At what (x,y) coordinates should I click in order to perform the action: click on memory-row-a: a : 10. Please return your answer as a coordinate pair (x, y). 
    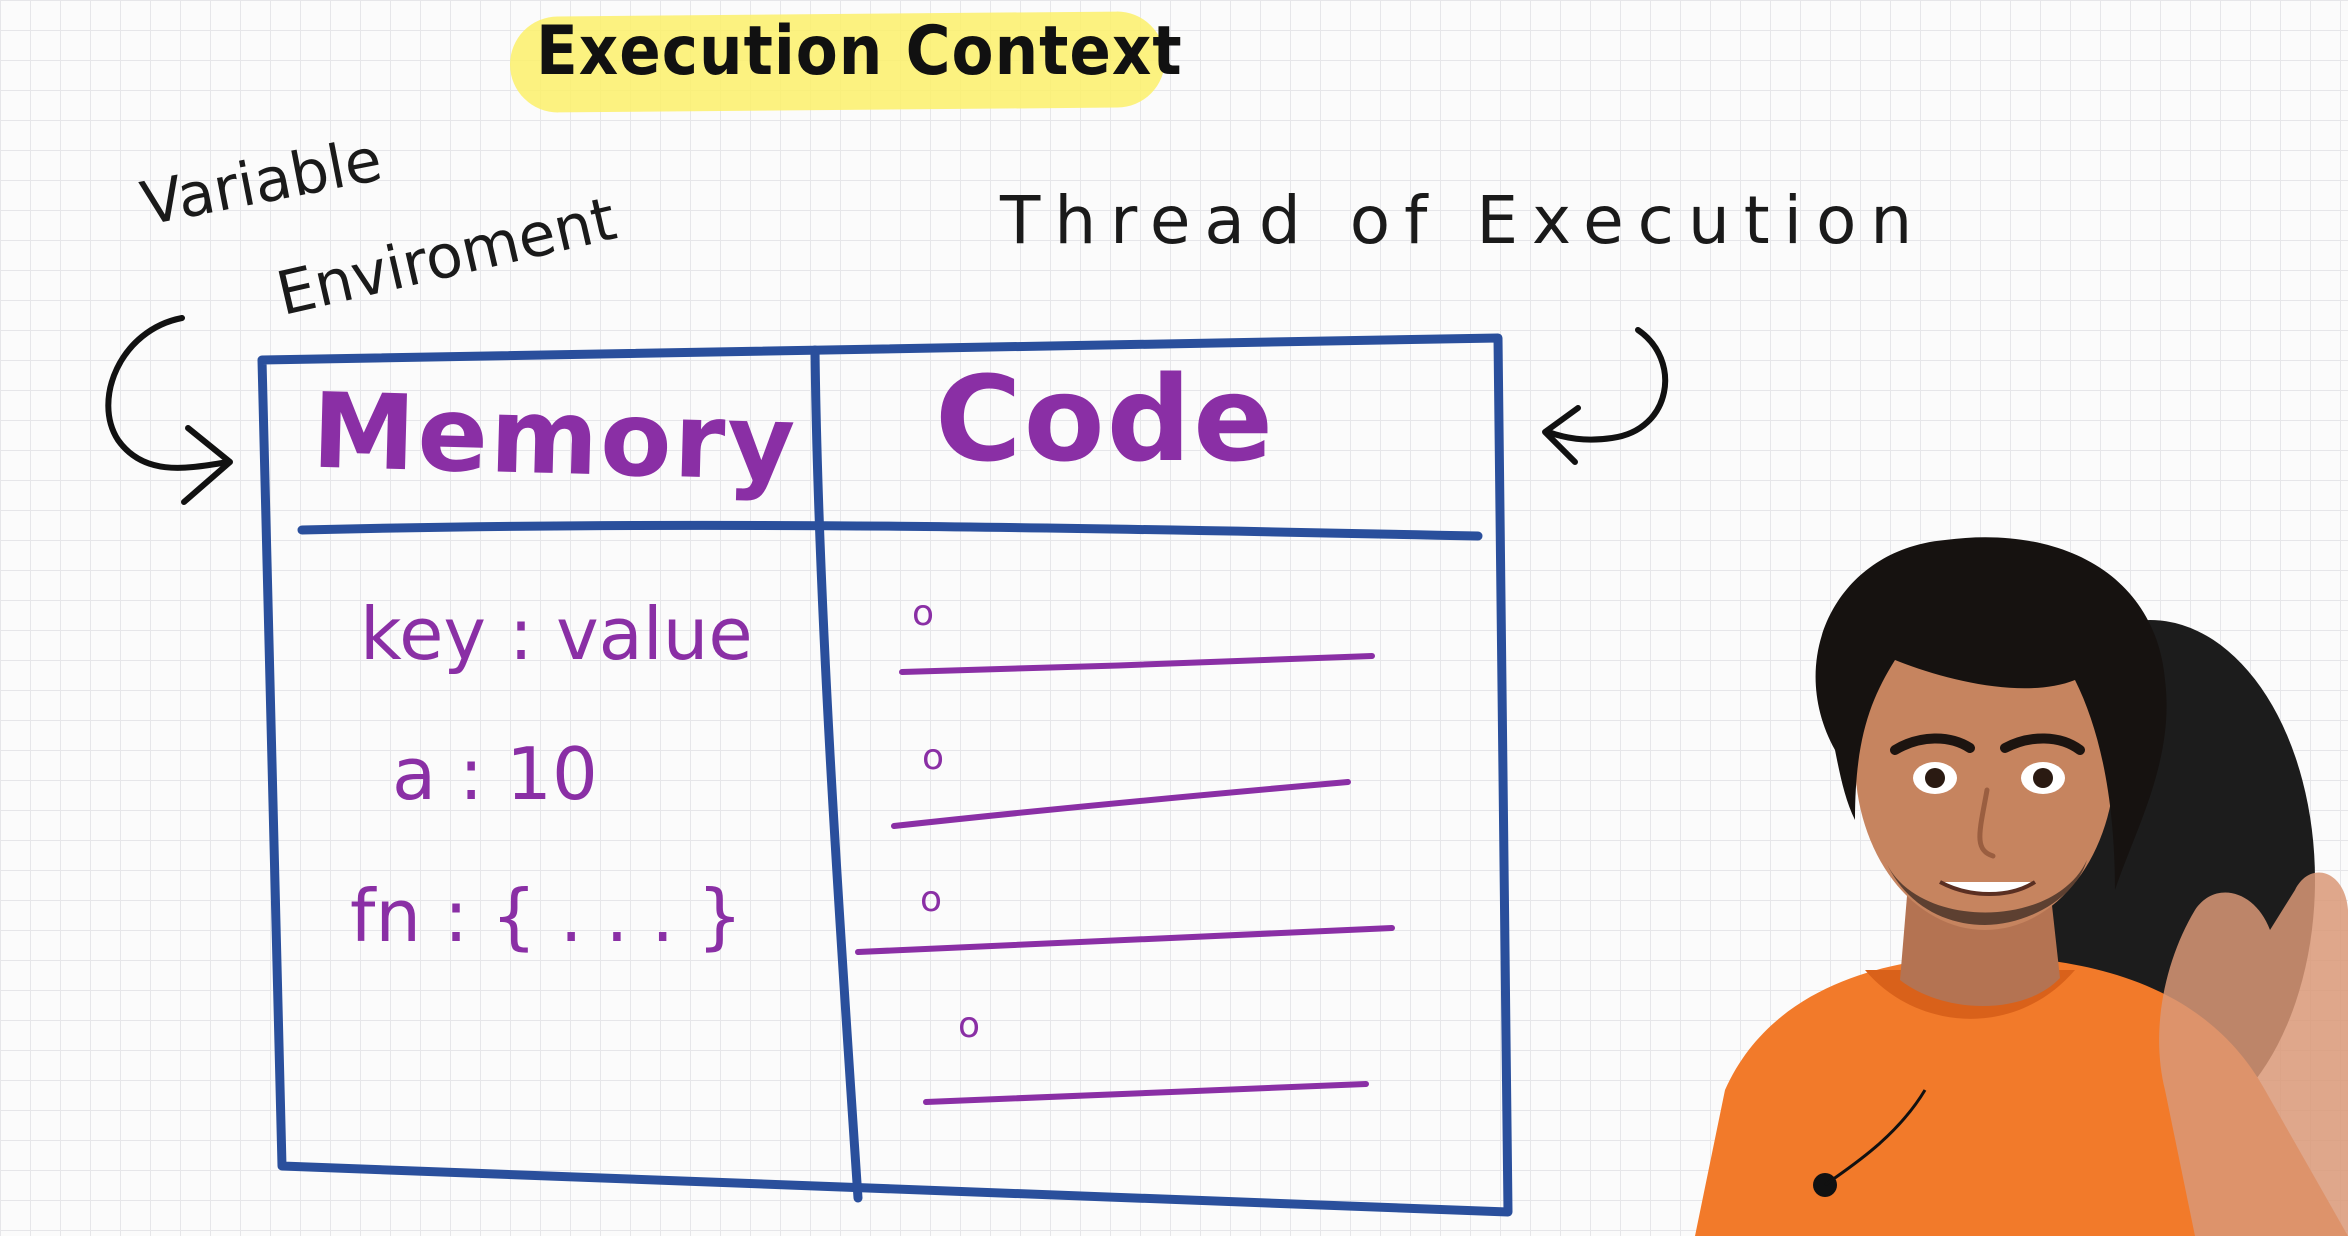
    Looking at the image, I should click on (495, 774).